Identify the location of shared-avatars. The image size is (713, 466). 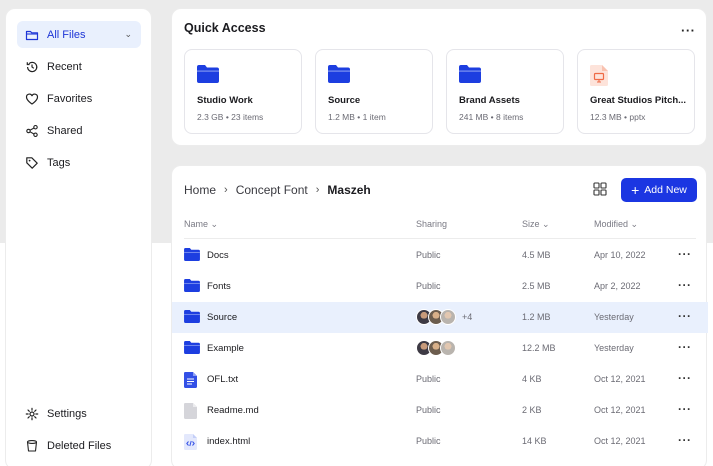
(436, 348).